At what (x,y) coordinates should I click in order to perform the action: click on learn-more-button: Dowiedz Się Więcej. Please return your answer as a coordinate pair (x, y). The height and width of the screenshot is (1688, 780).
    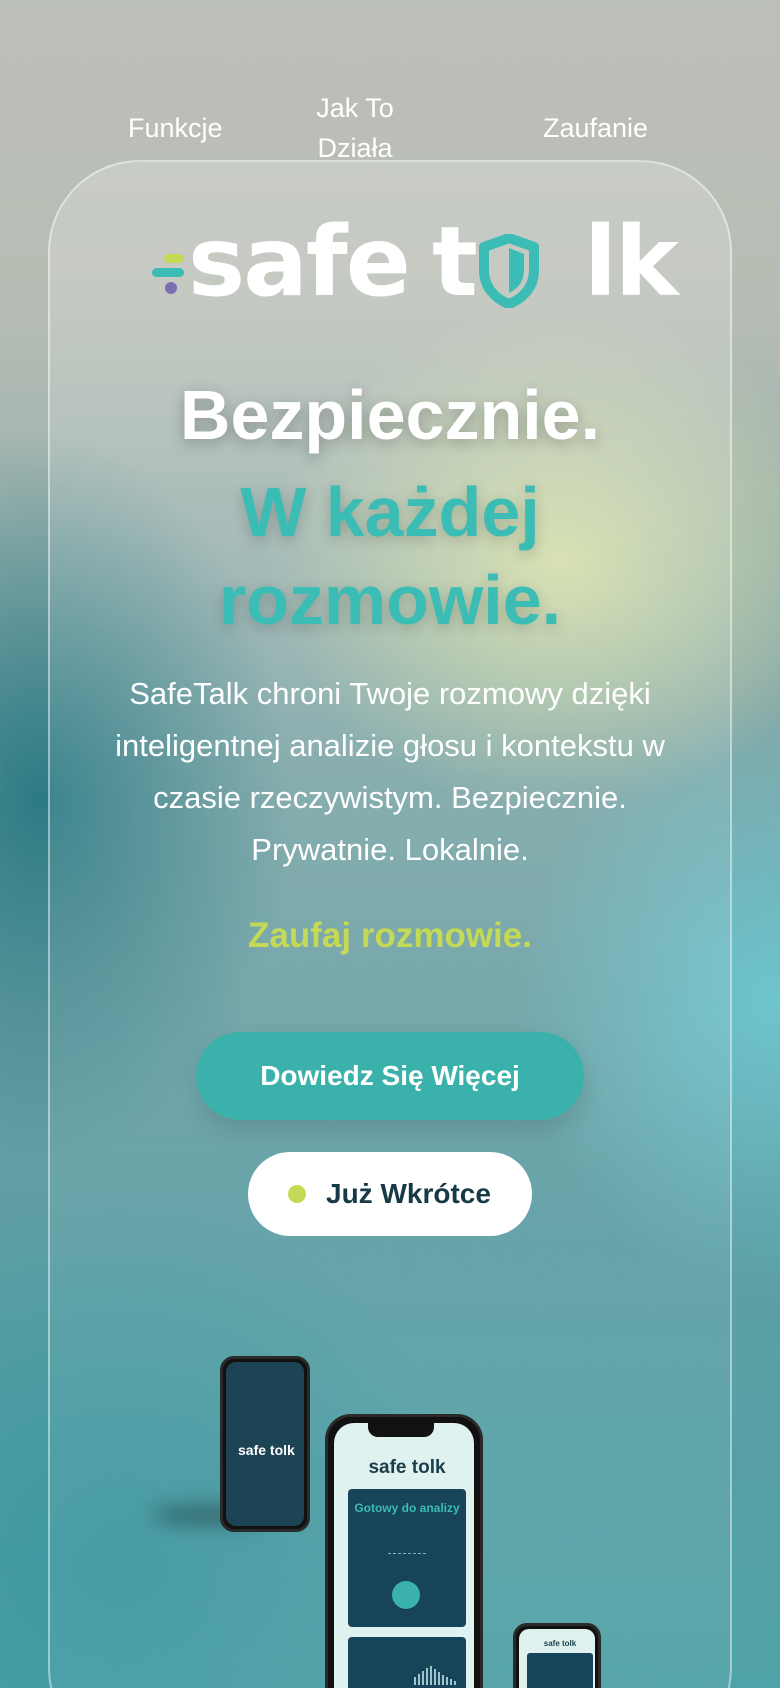
    Looking at the image, I should click on (390, 1076).